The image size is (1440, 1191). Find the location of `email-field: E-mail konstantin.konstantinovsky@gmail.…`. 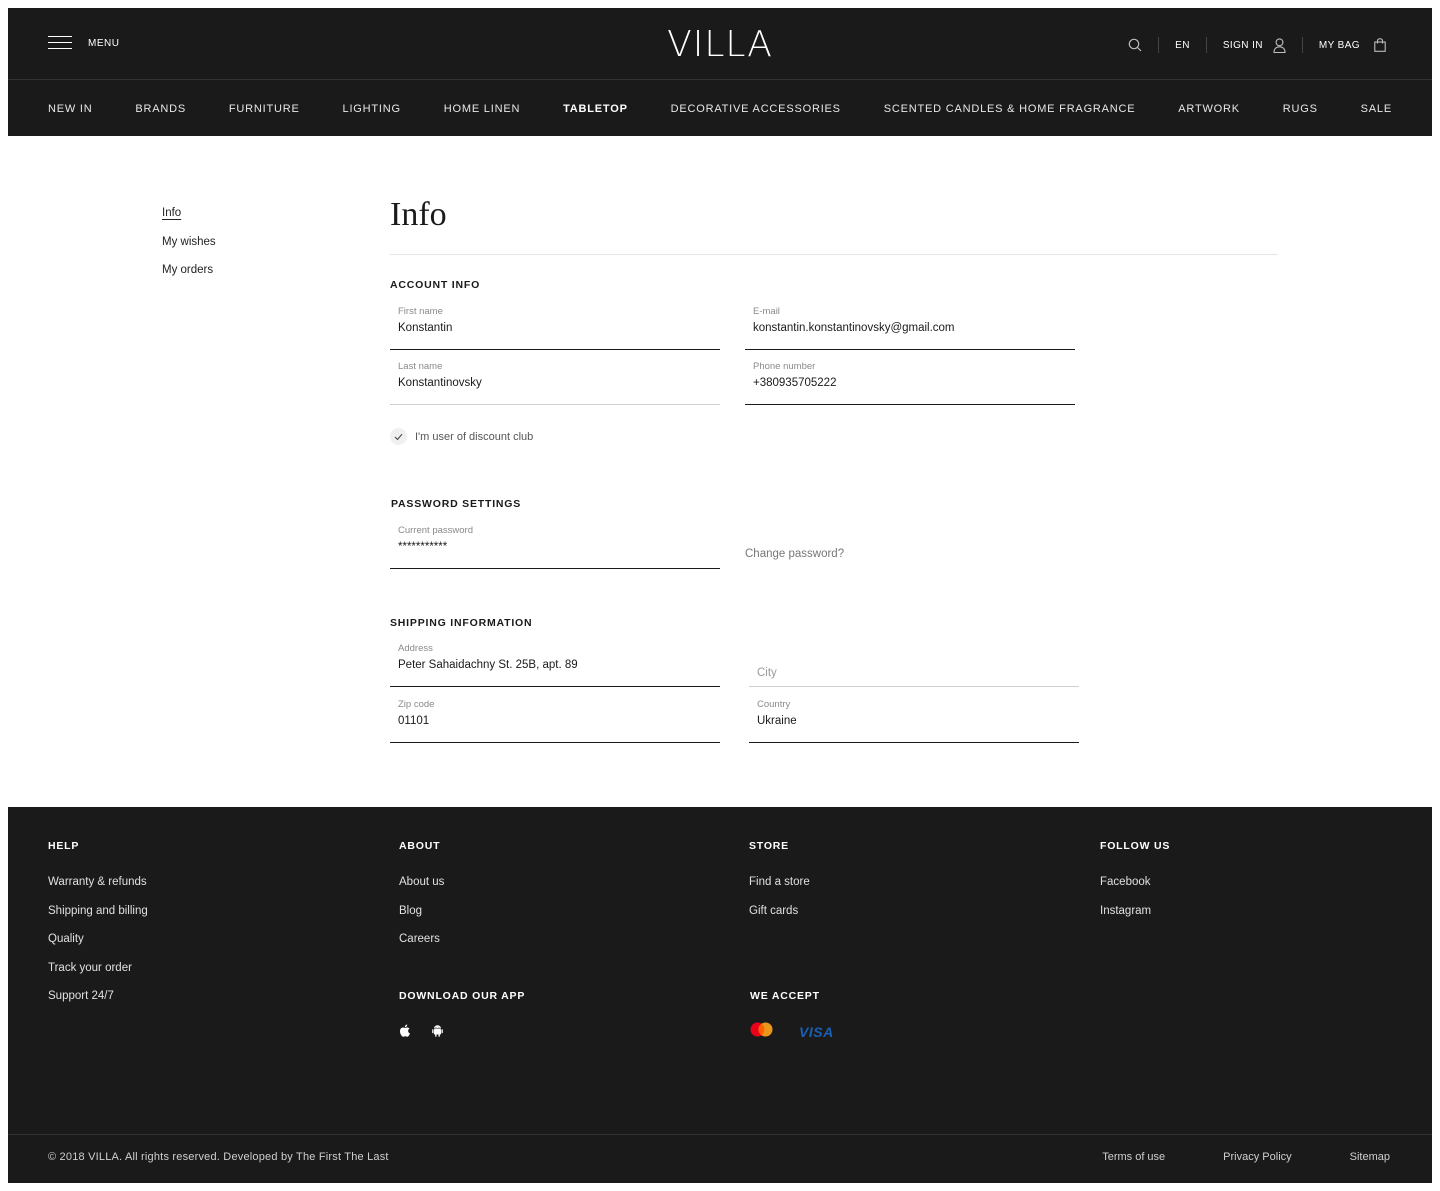

email-field: E-mail konstantin.konstantinovsky@gmail.… is located at coordinates (910, 328).